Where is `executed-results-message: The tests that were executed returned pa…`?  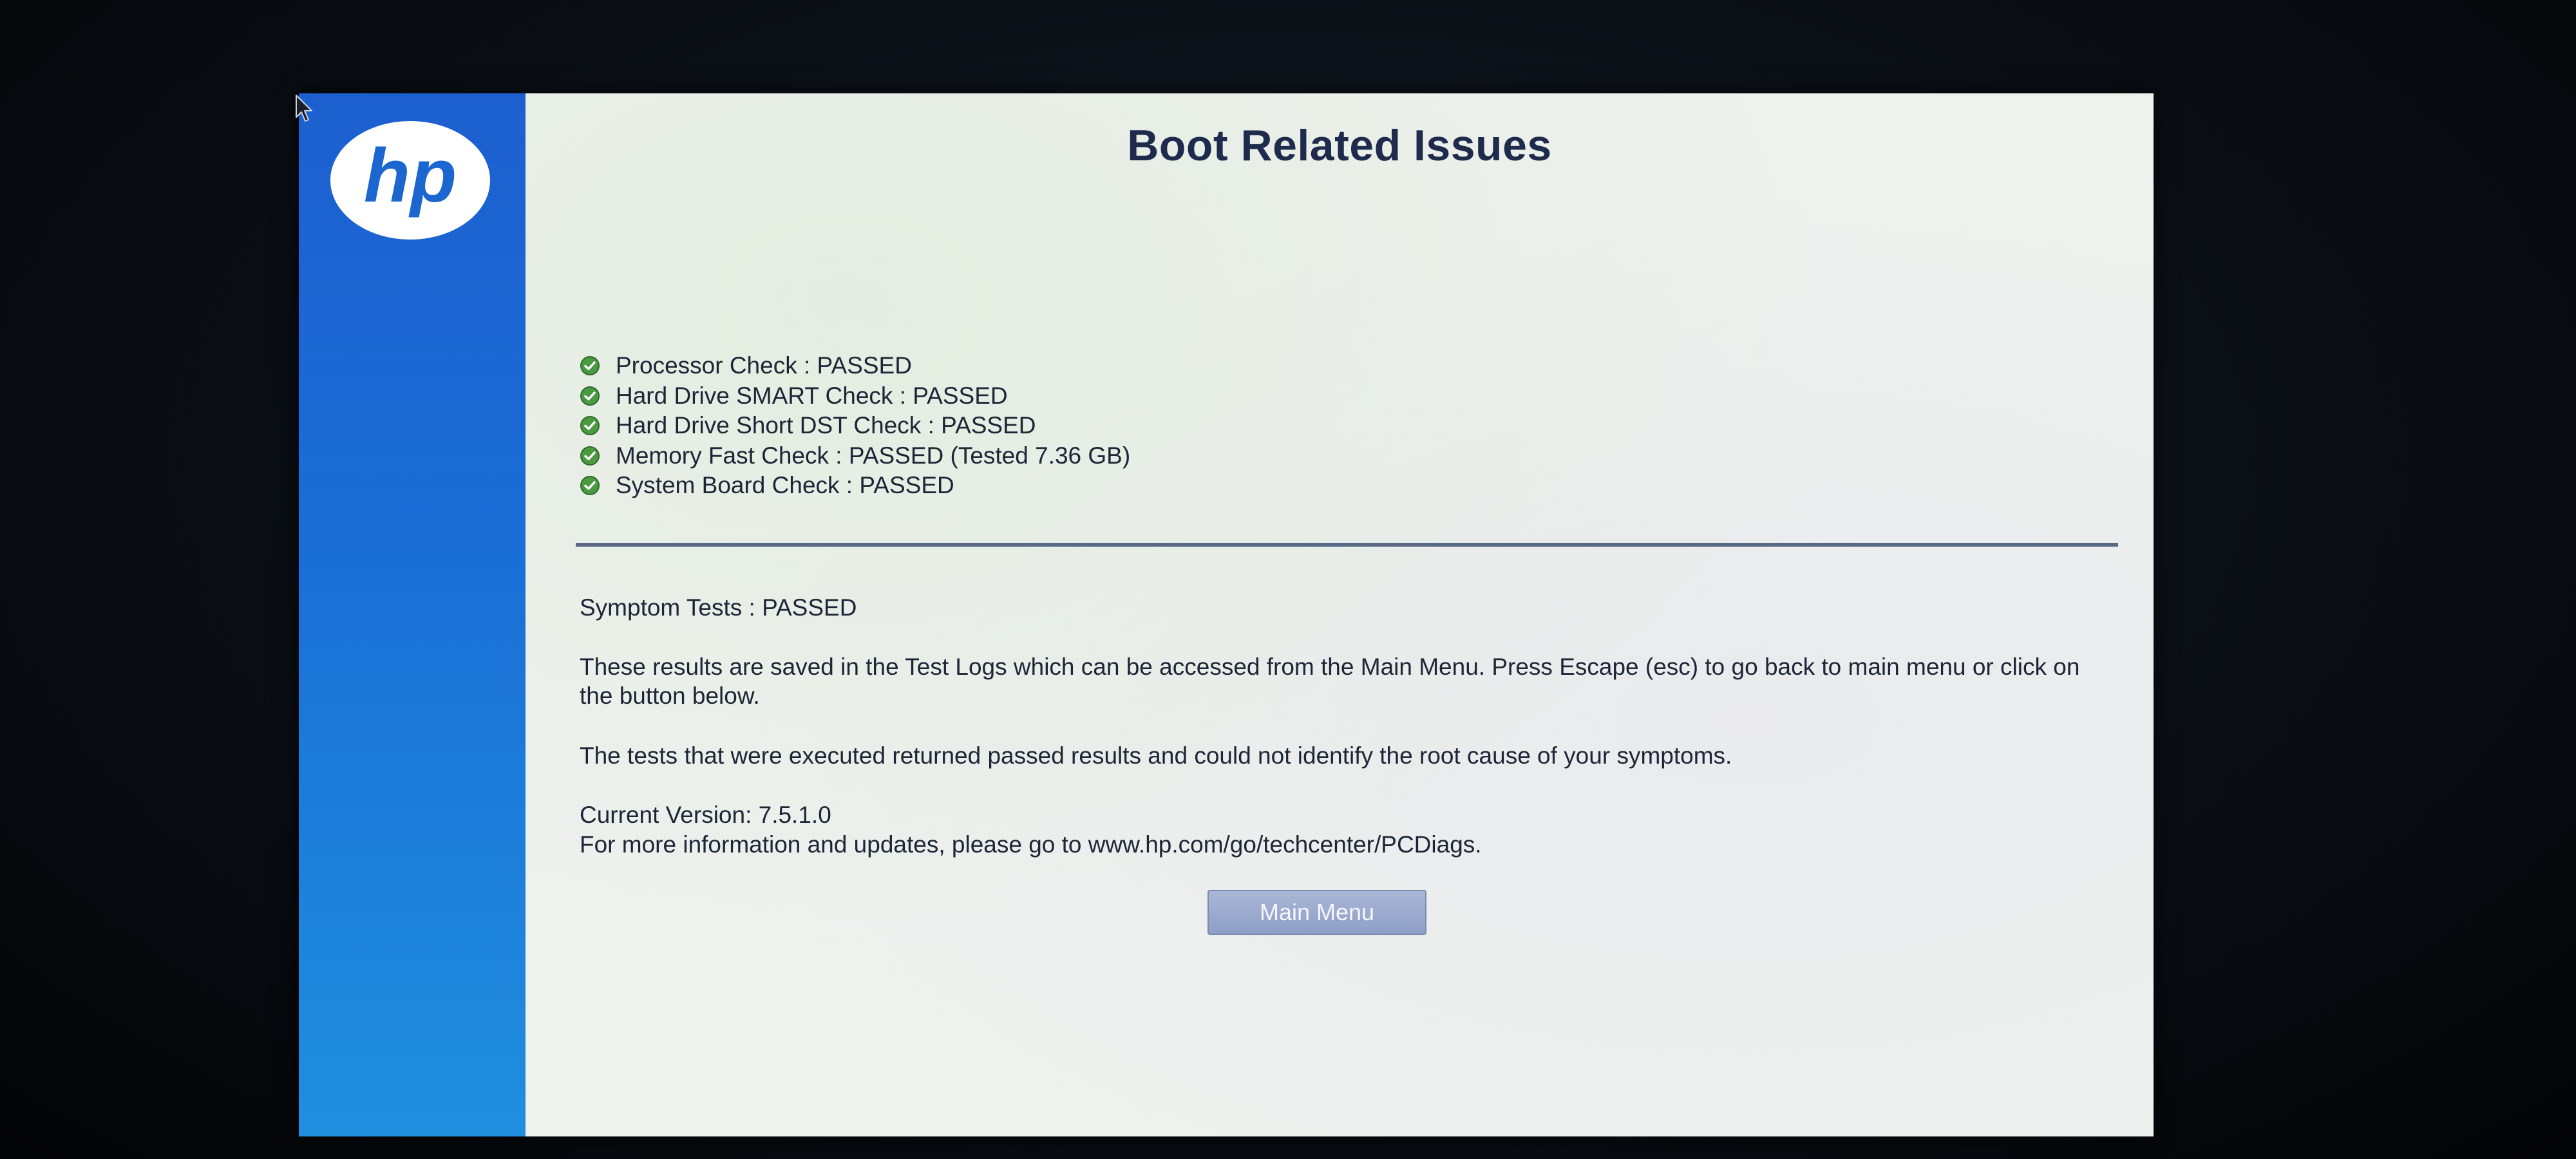 executed-results-message: The tests that were executed returned pa… is located at coordinates (1156, 755).